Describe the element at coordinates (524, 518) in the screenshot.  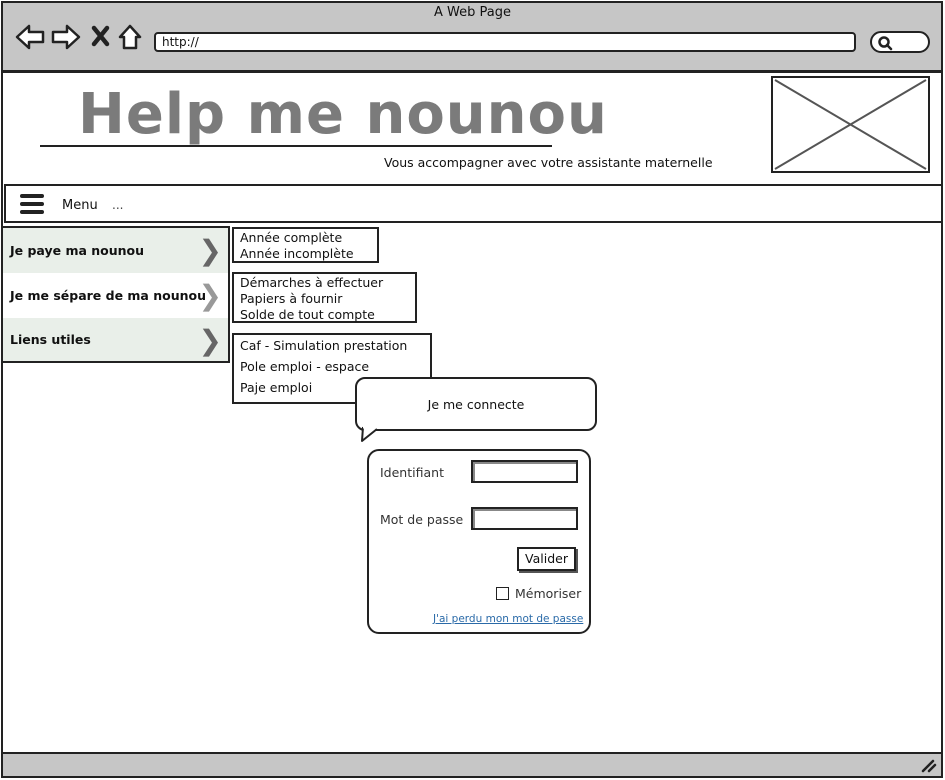
I see `password-input` at that location.